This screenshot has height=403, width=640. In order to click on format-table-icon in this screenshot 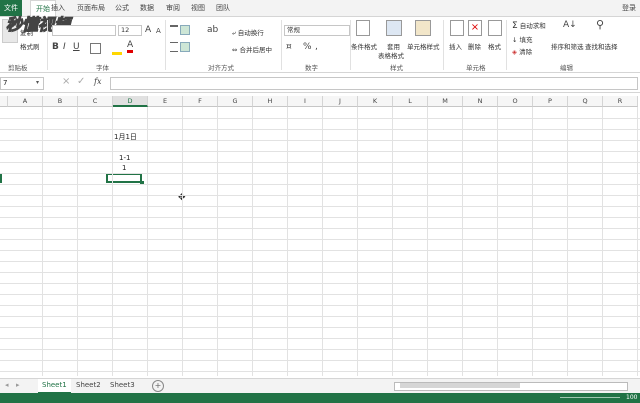, I will do `click(394, 28)`.